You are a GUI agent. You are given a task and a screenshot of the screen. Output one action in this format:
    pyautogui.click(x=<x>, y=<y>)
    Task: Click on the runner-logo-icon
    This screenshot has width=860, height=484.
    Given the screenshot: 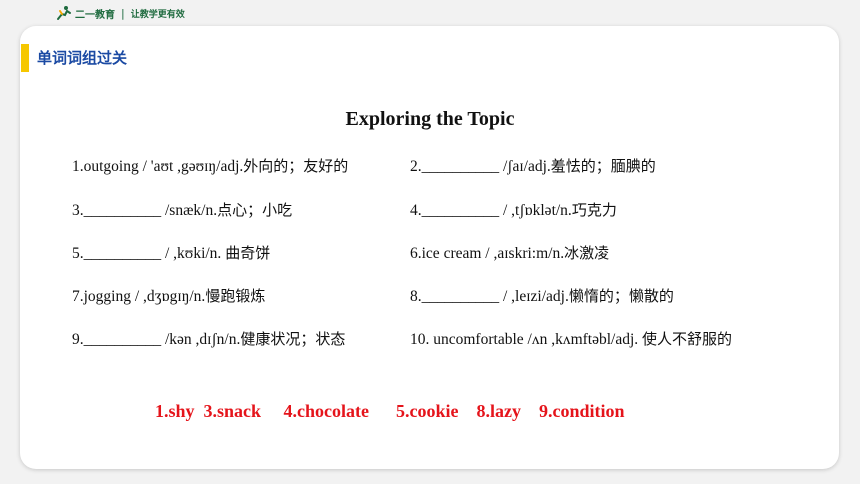 What is the action you would take?
    pyautogui.click(x=64, y=13)
    